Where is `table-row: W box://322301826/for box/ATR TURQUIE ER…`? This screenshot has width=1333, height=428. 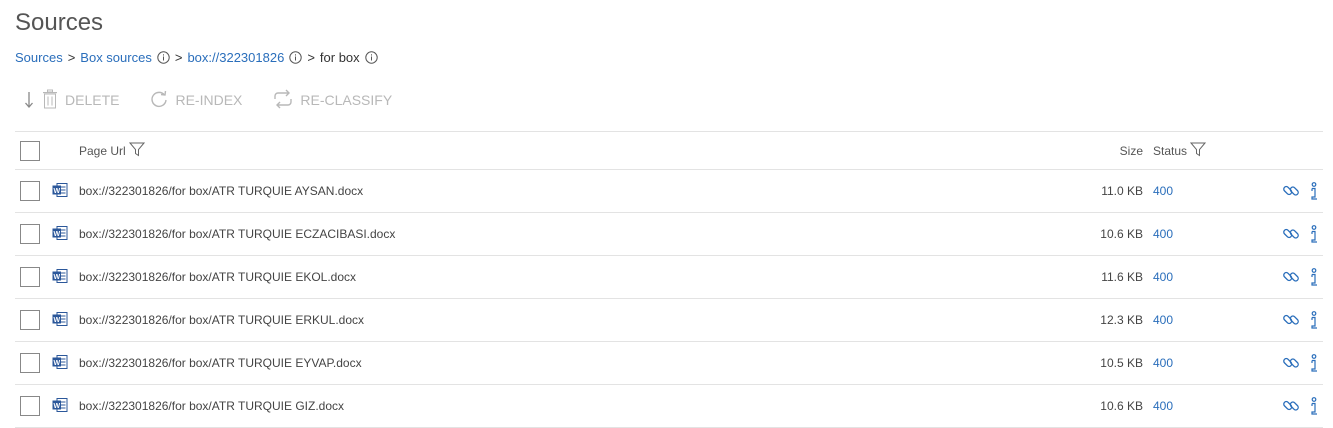 table-row: W box://322301826/for box/ATR TURQUIE ER… is located at coordinates (669, 320).